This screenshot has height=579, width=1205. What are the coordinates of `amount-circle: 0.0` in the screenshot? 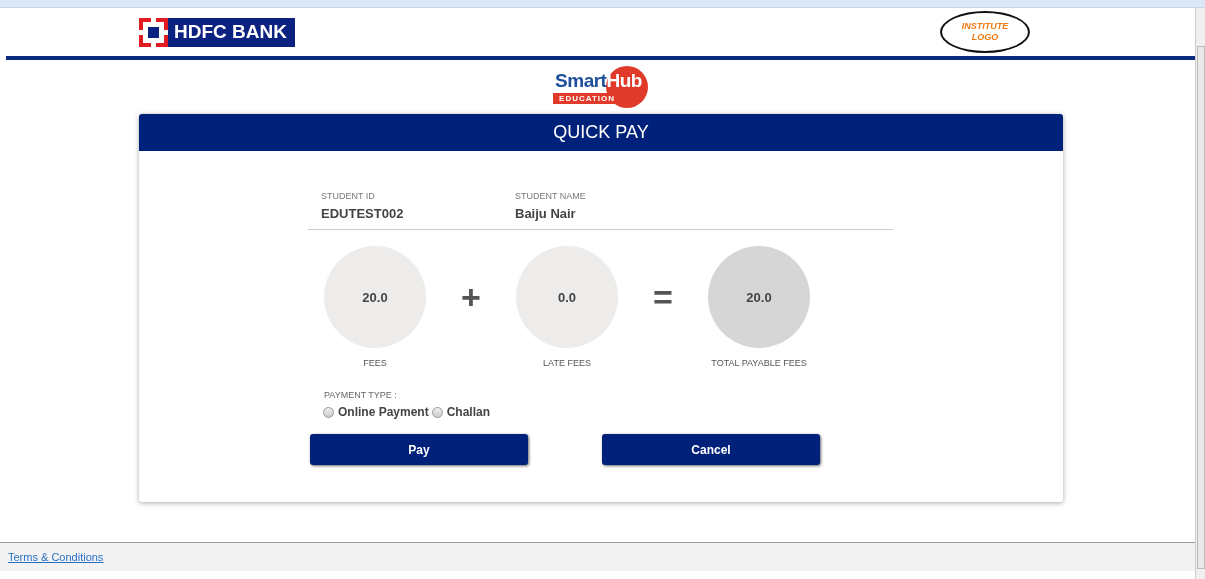 It's located at (567, 297).